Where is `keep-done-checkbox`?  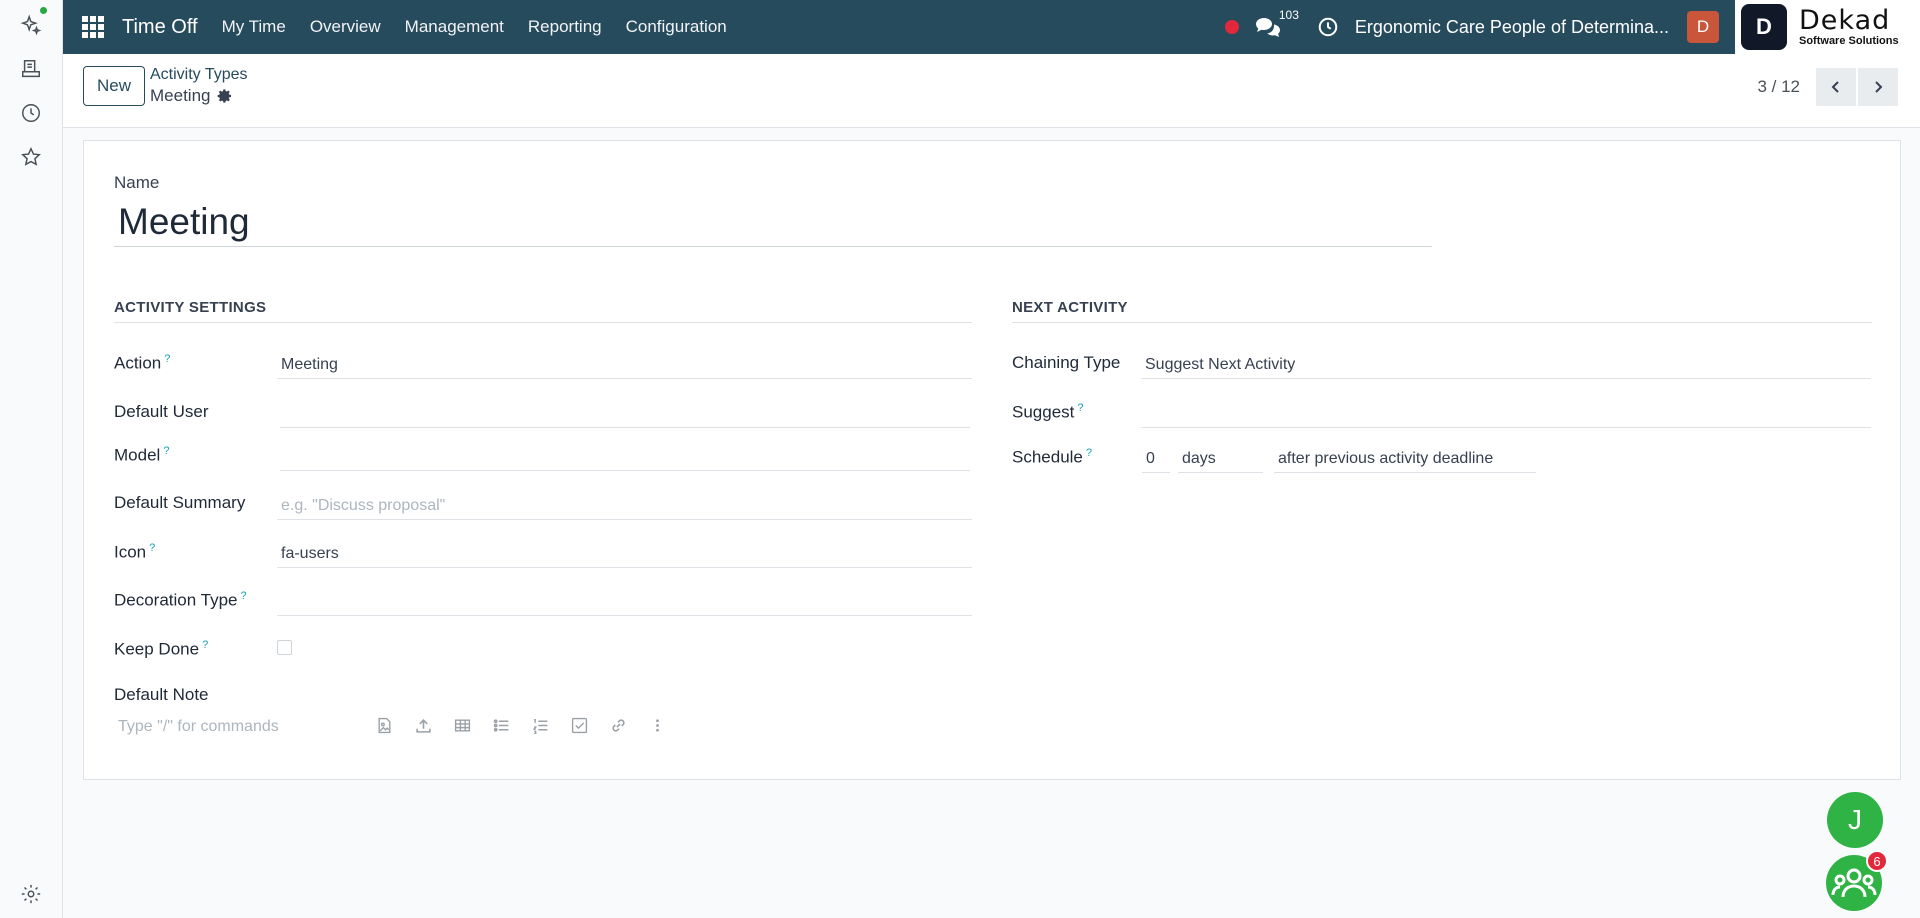 keep-done-checkbox is located at coordinates (284, 647).